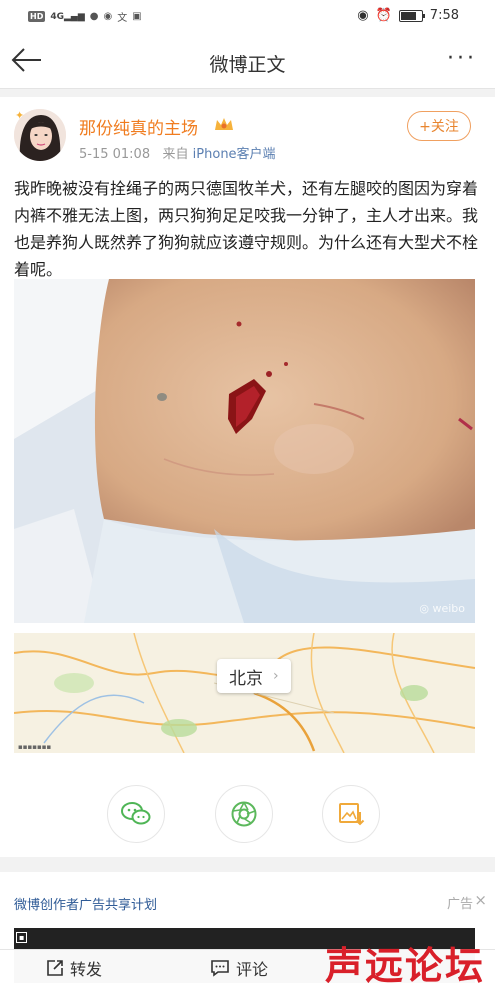 The width and height of the screenshot is (495, 983). What do you see at coordinates (246, 678) in the screenshot?
I see `location-name: 北京` at bounding box center [246, 678].